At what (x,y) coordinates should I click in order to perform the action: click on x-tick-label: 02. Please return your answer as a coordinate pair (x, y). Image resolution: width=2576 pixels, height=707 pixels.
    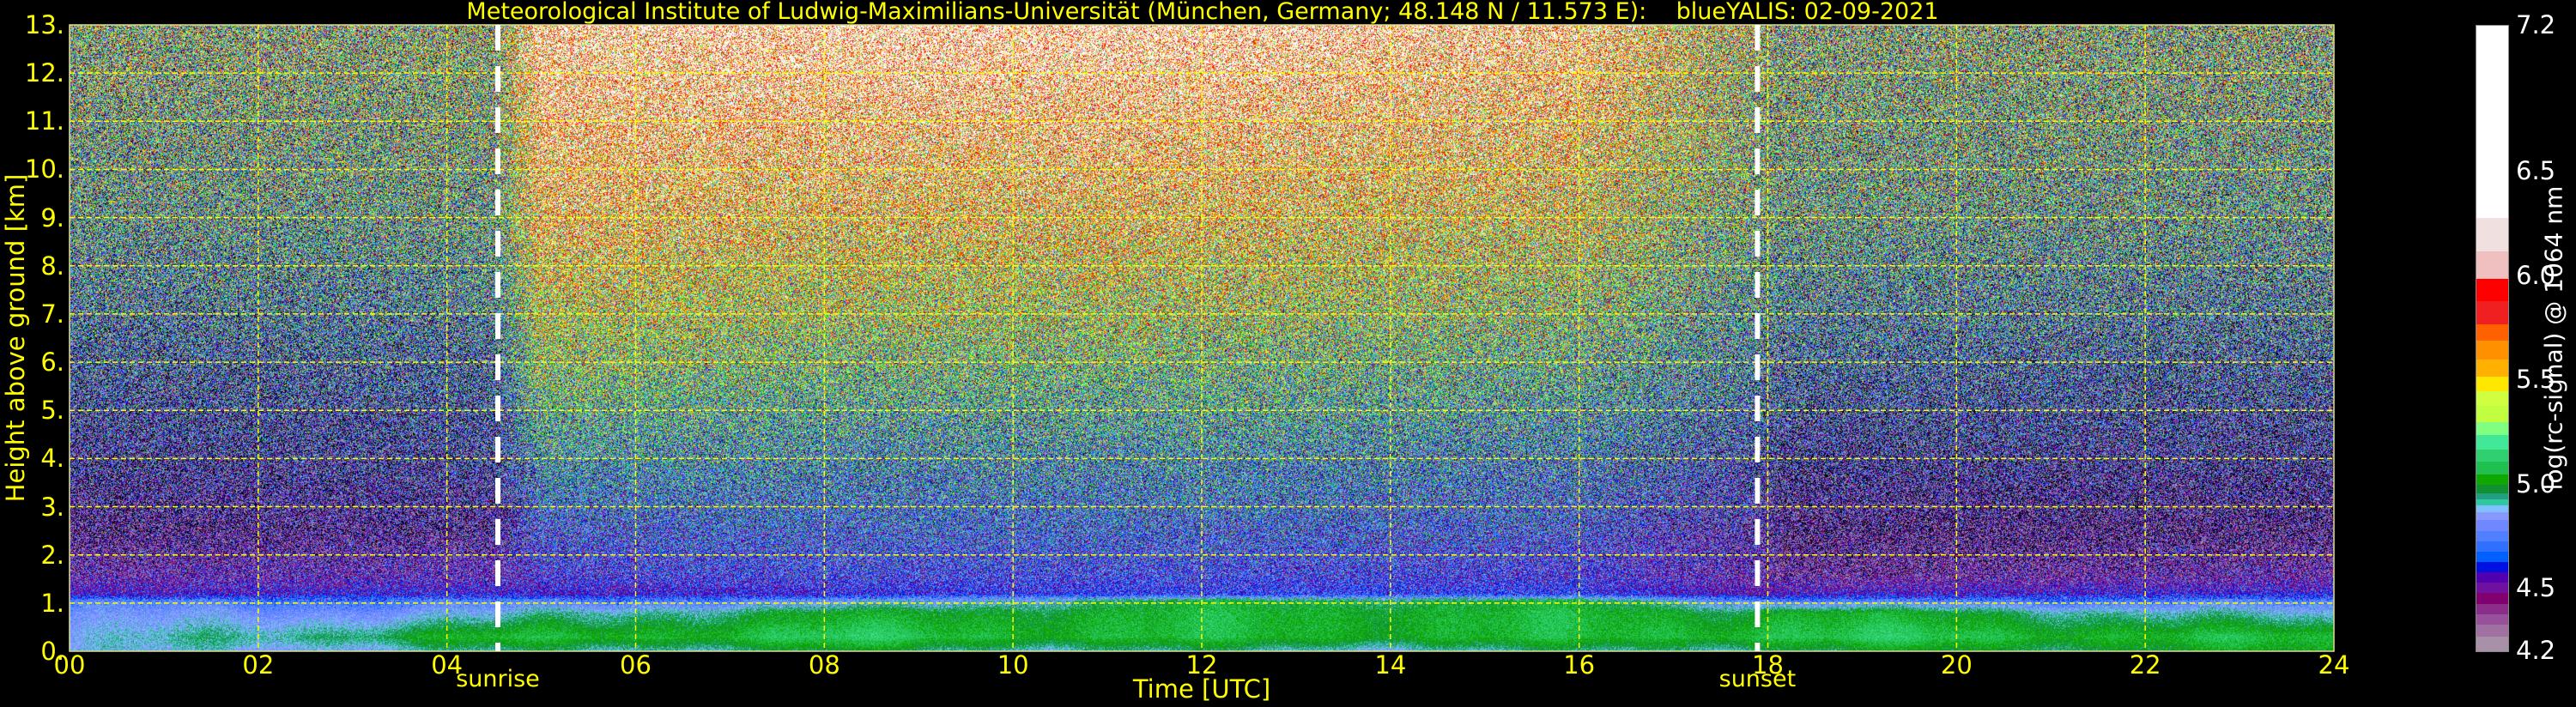
    Looking at the image, I should click on (258, 665).